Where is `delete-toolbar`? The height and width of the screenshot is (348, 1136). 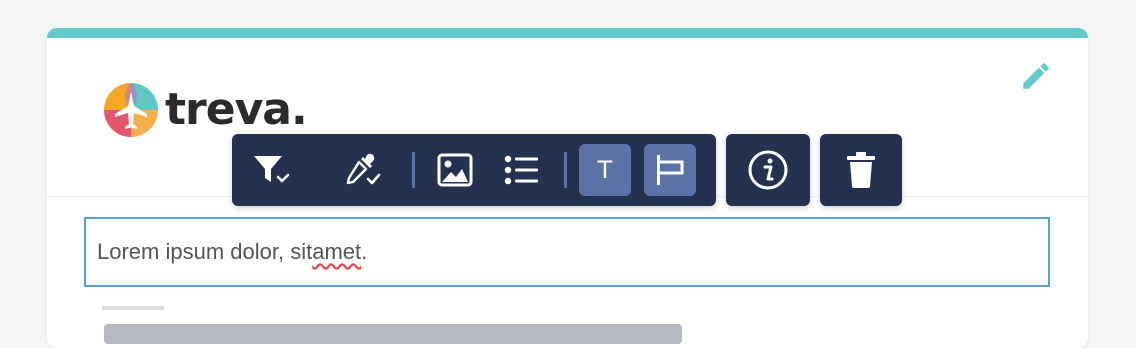 delete-toolbar is located at coordinates (861, 170).